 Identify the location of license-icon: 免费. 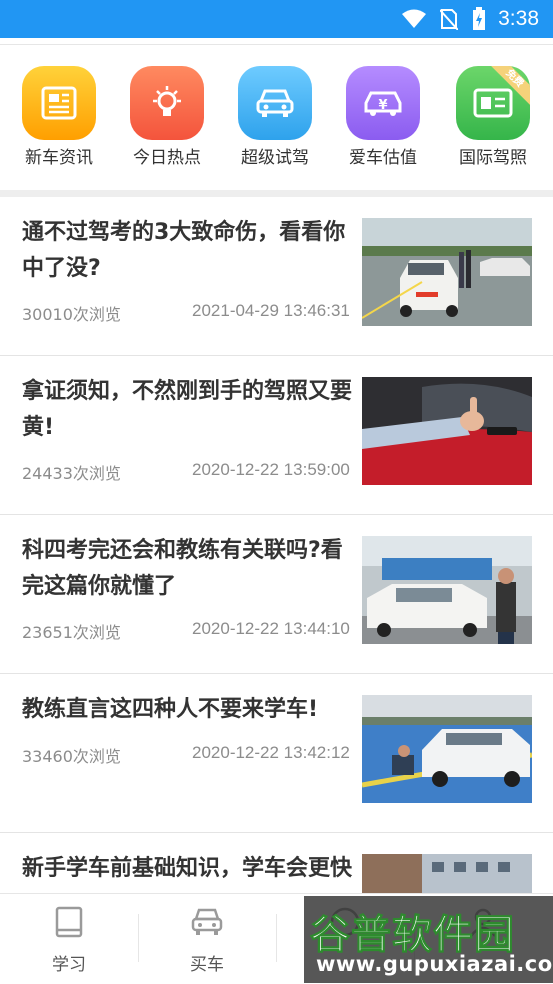
(493, 103).